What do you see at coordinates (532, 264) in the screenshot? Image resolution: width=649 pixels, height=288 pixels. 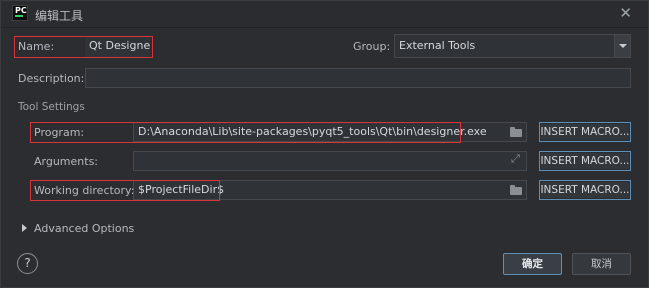 I see `ok-button: 确定` at bounding box center [532, 264].